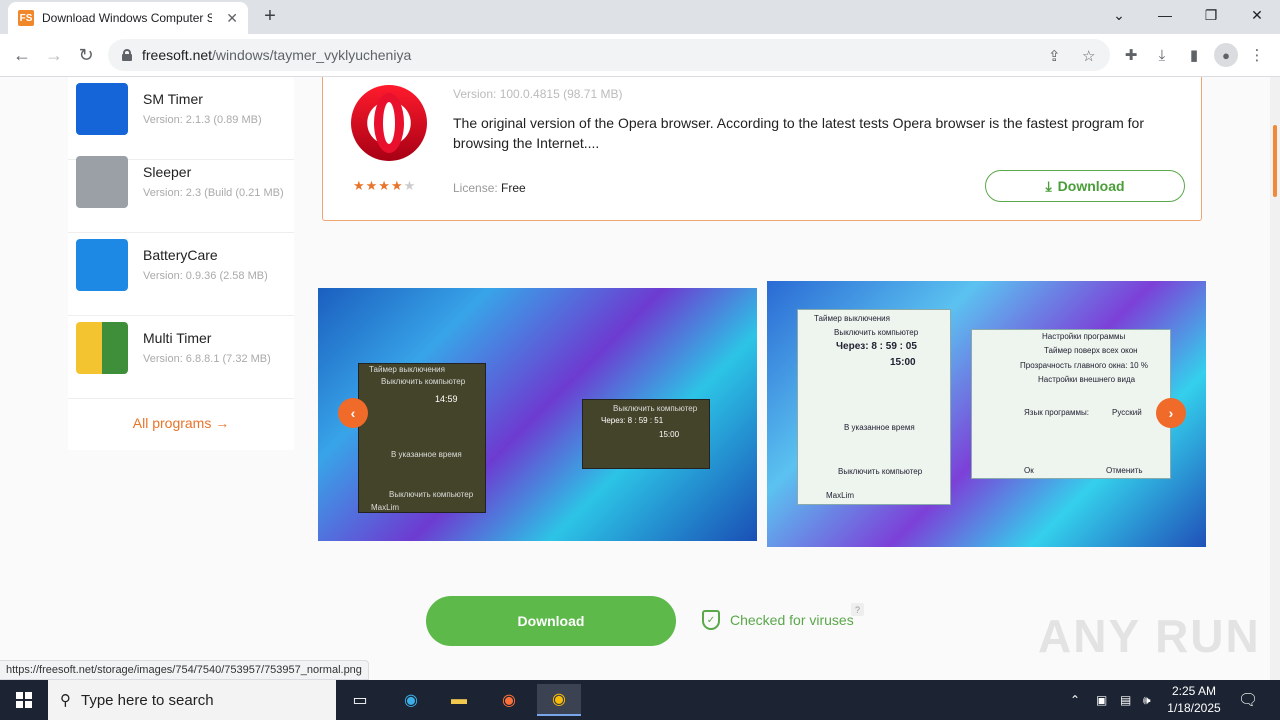  I want to click on multi-timer-app-icon, so click(102, 348).